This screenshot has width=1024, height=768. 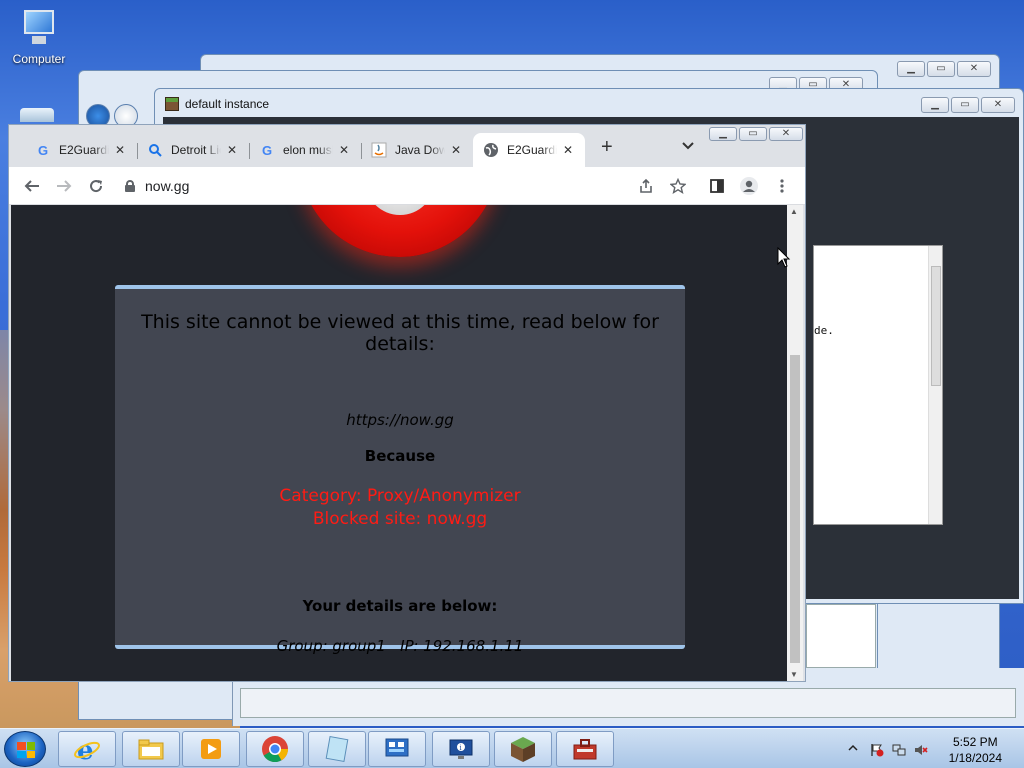 I want to click on forward-button, so click(x=64, y=186).